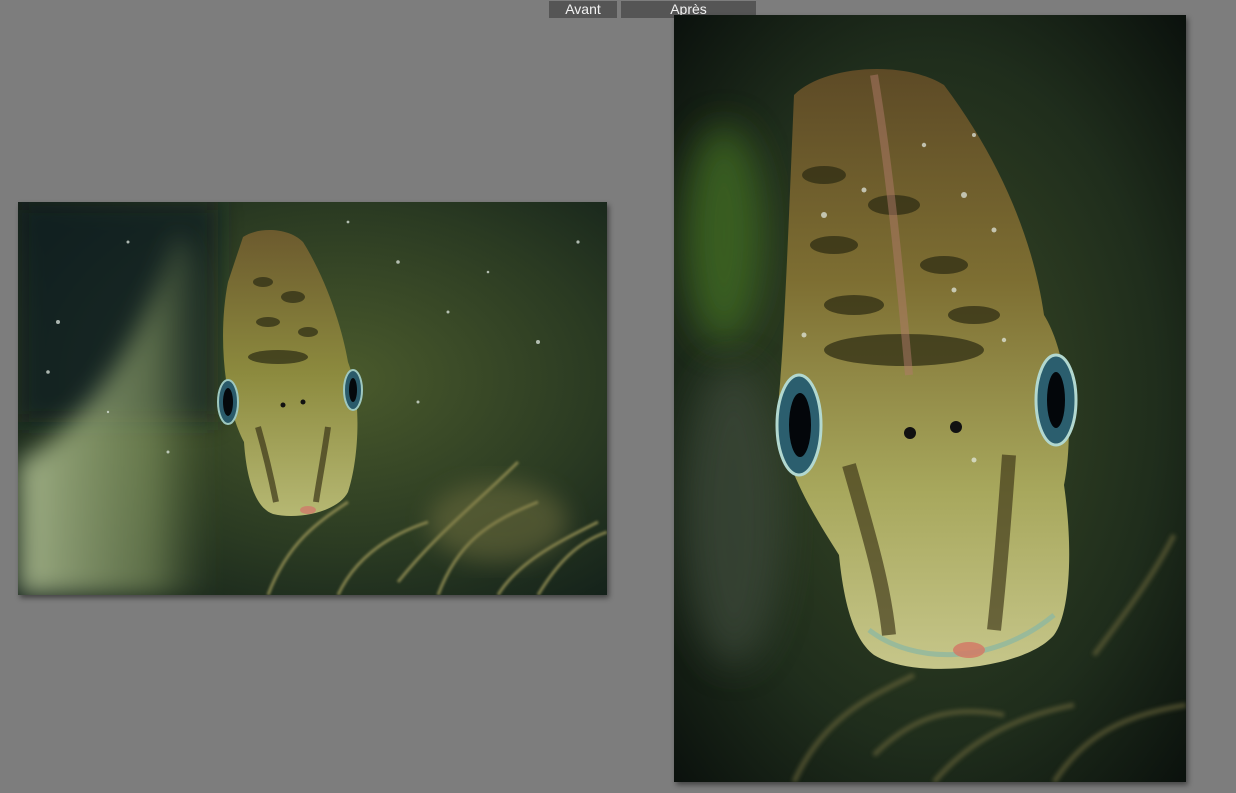 The width and height of the screenshot is (1236, 793). Describe the element at coordinates (583, 9) in the screenshot. I see `tab-before: Avant` at that location.